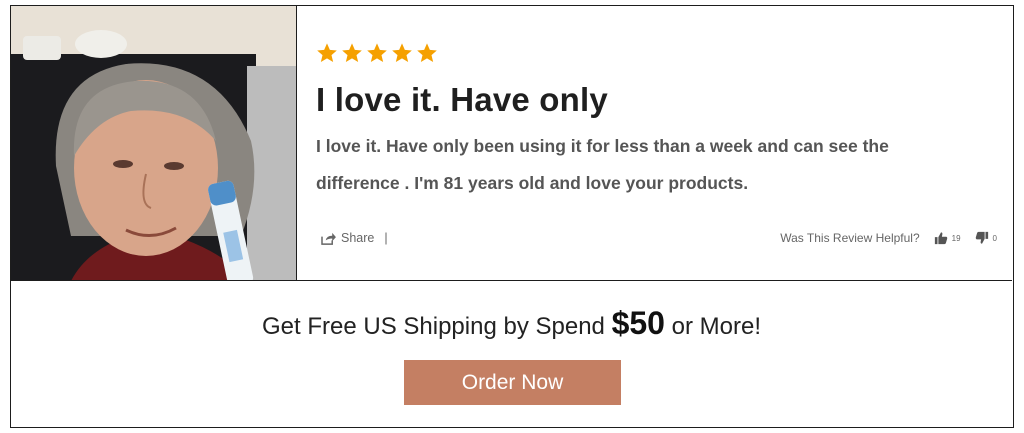 The width and height of the screenshot is (1024, 433). I want to click on helpful-label: Was This Review Helpful?, so click(850, 238).